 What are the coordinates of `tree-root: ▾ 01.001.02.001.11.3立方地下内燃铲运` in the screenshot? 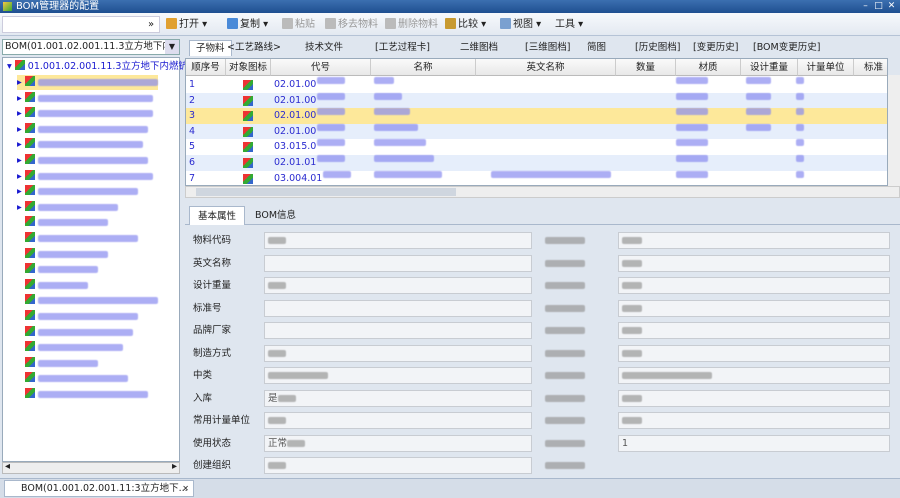 It's located at (102, 66).